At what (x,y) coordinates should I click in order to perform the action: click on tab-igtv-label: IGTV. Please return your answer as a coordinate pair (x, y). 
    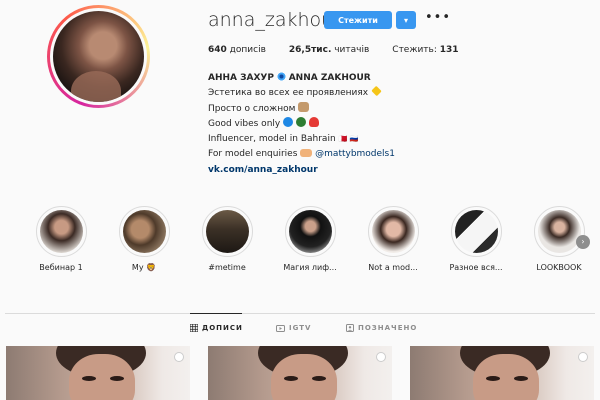
    Looking at the image, I should click on (300, 328).